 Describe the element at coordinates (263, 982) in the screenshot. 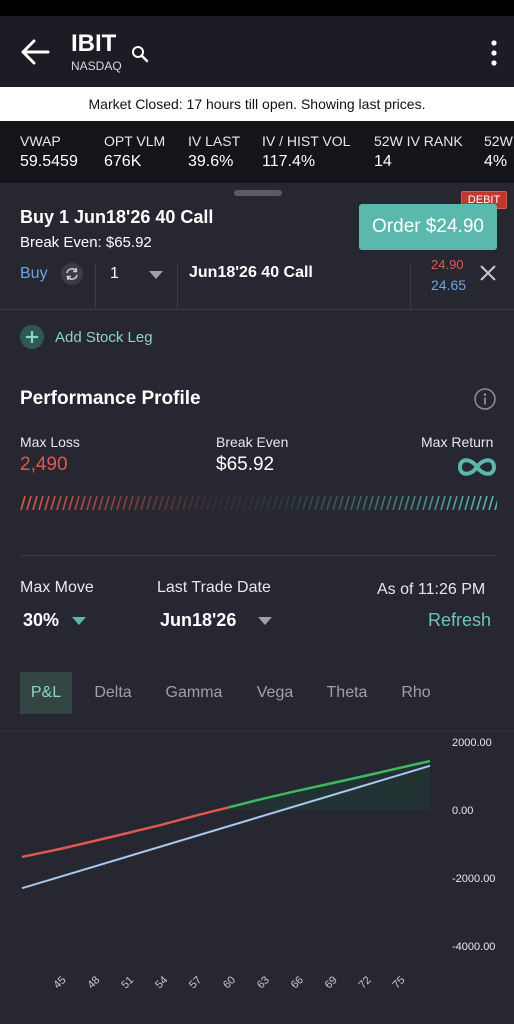

I see `x-tick-label: 63` at that location.